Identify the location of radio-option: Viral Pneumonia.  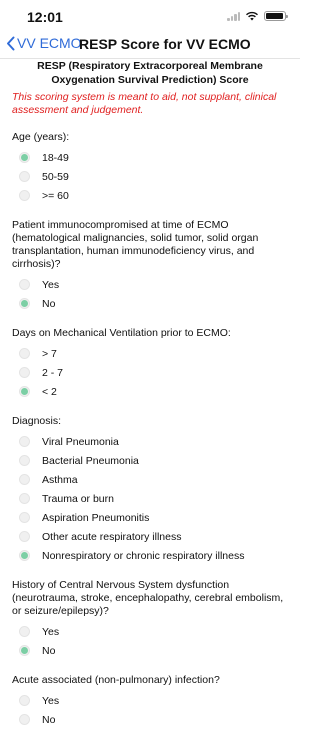
(159, 441).